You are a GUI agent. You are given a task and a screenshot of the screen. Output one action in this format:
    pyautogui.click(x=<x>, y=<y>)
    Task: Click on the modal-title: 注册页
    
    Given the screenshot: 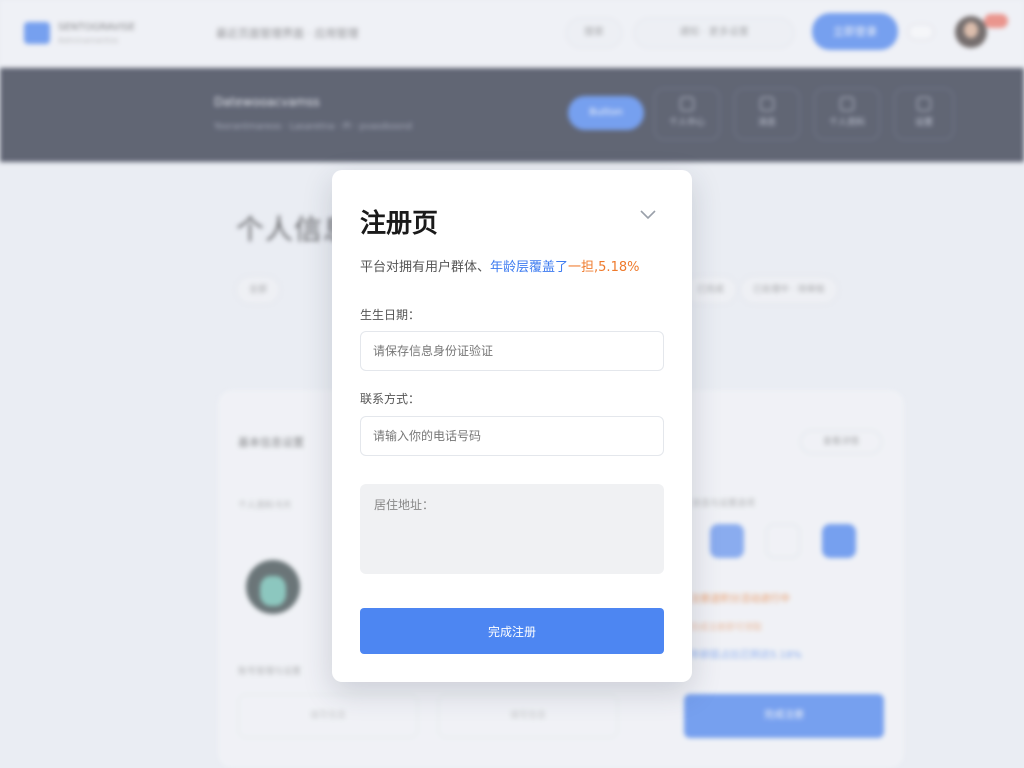 What is the action you would take?
    pyautogui.click(x=399, y=224)
    